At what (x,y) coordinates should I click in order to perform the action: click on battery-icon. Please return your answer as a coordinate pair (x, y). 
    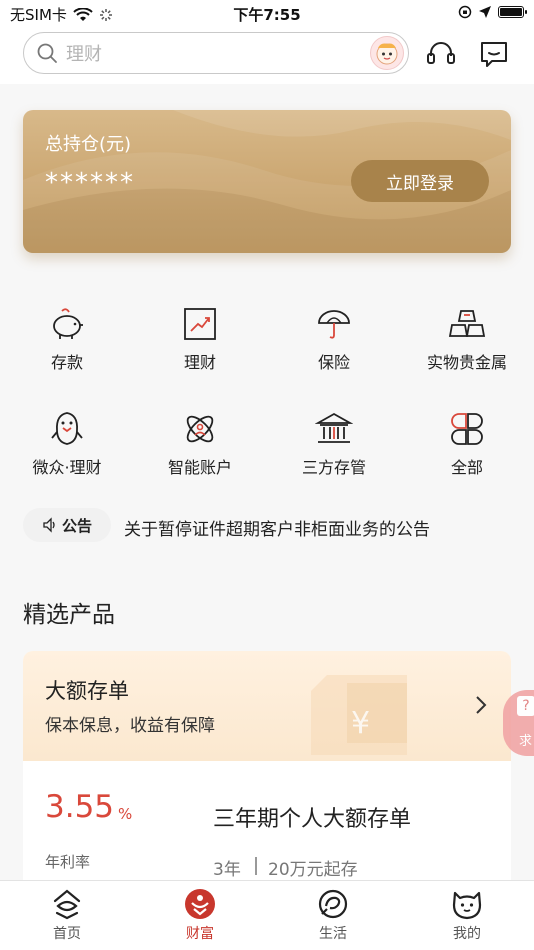
    Looking at the image, I should click on (512, 12).